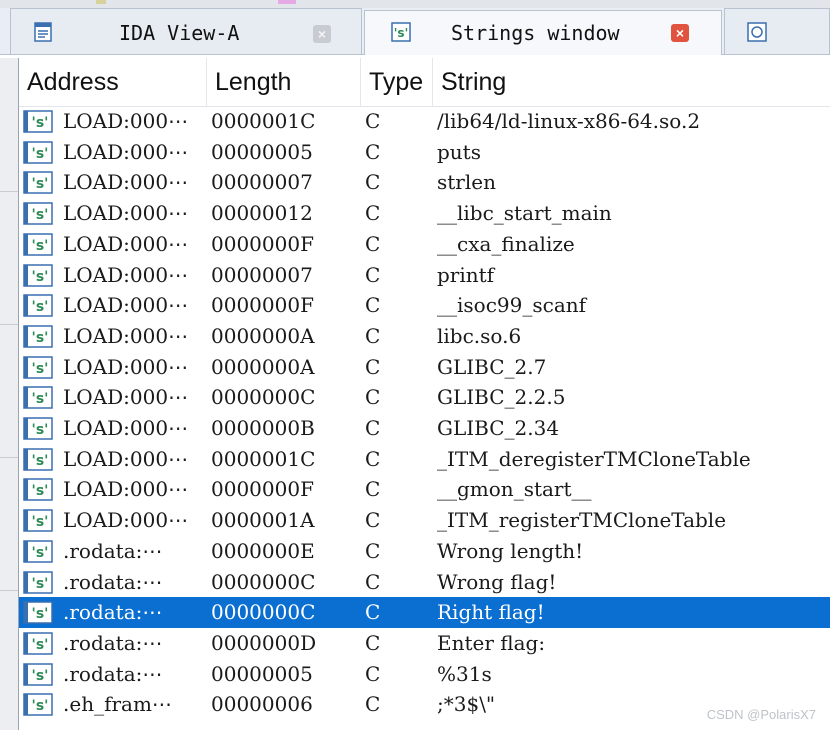 The width and height of the screenshot is (830, 730). Describe the element at coordinates (424, 275) in the screenshot. I see `table-row: 's' LOAD:000⋯ 00000007 Cprintf` at that location.